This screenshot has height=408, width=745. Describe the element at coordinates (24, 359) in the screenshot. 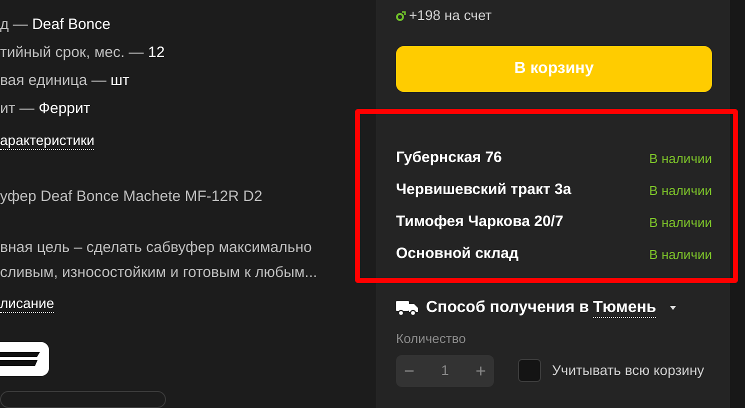

I see `brand-logo-icon` at that location.